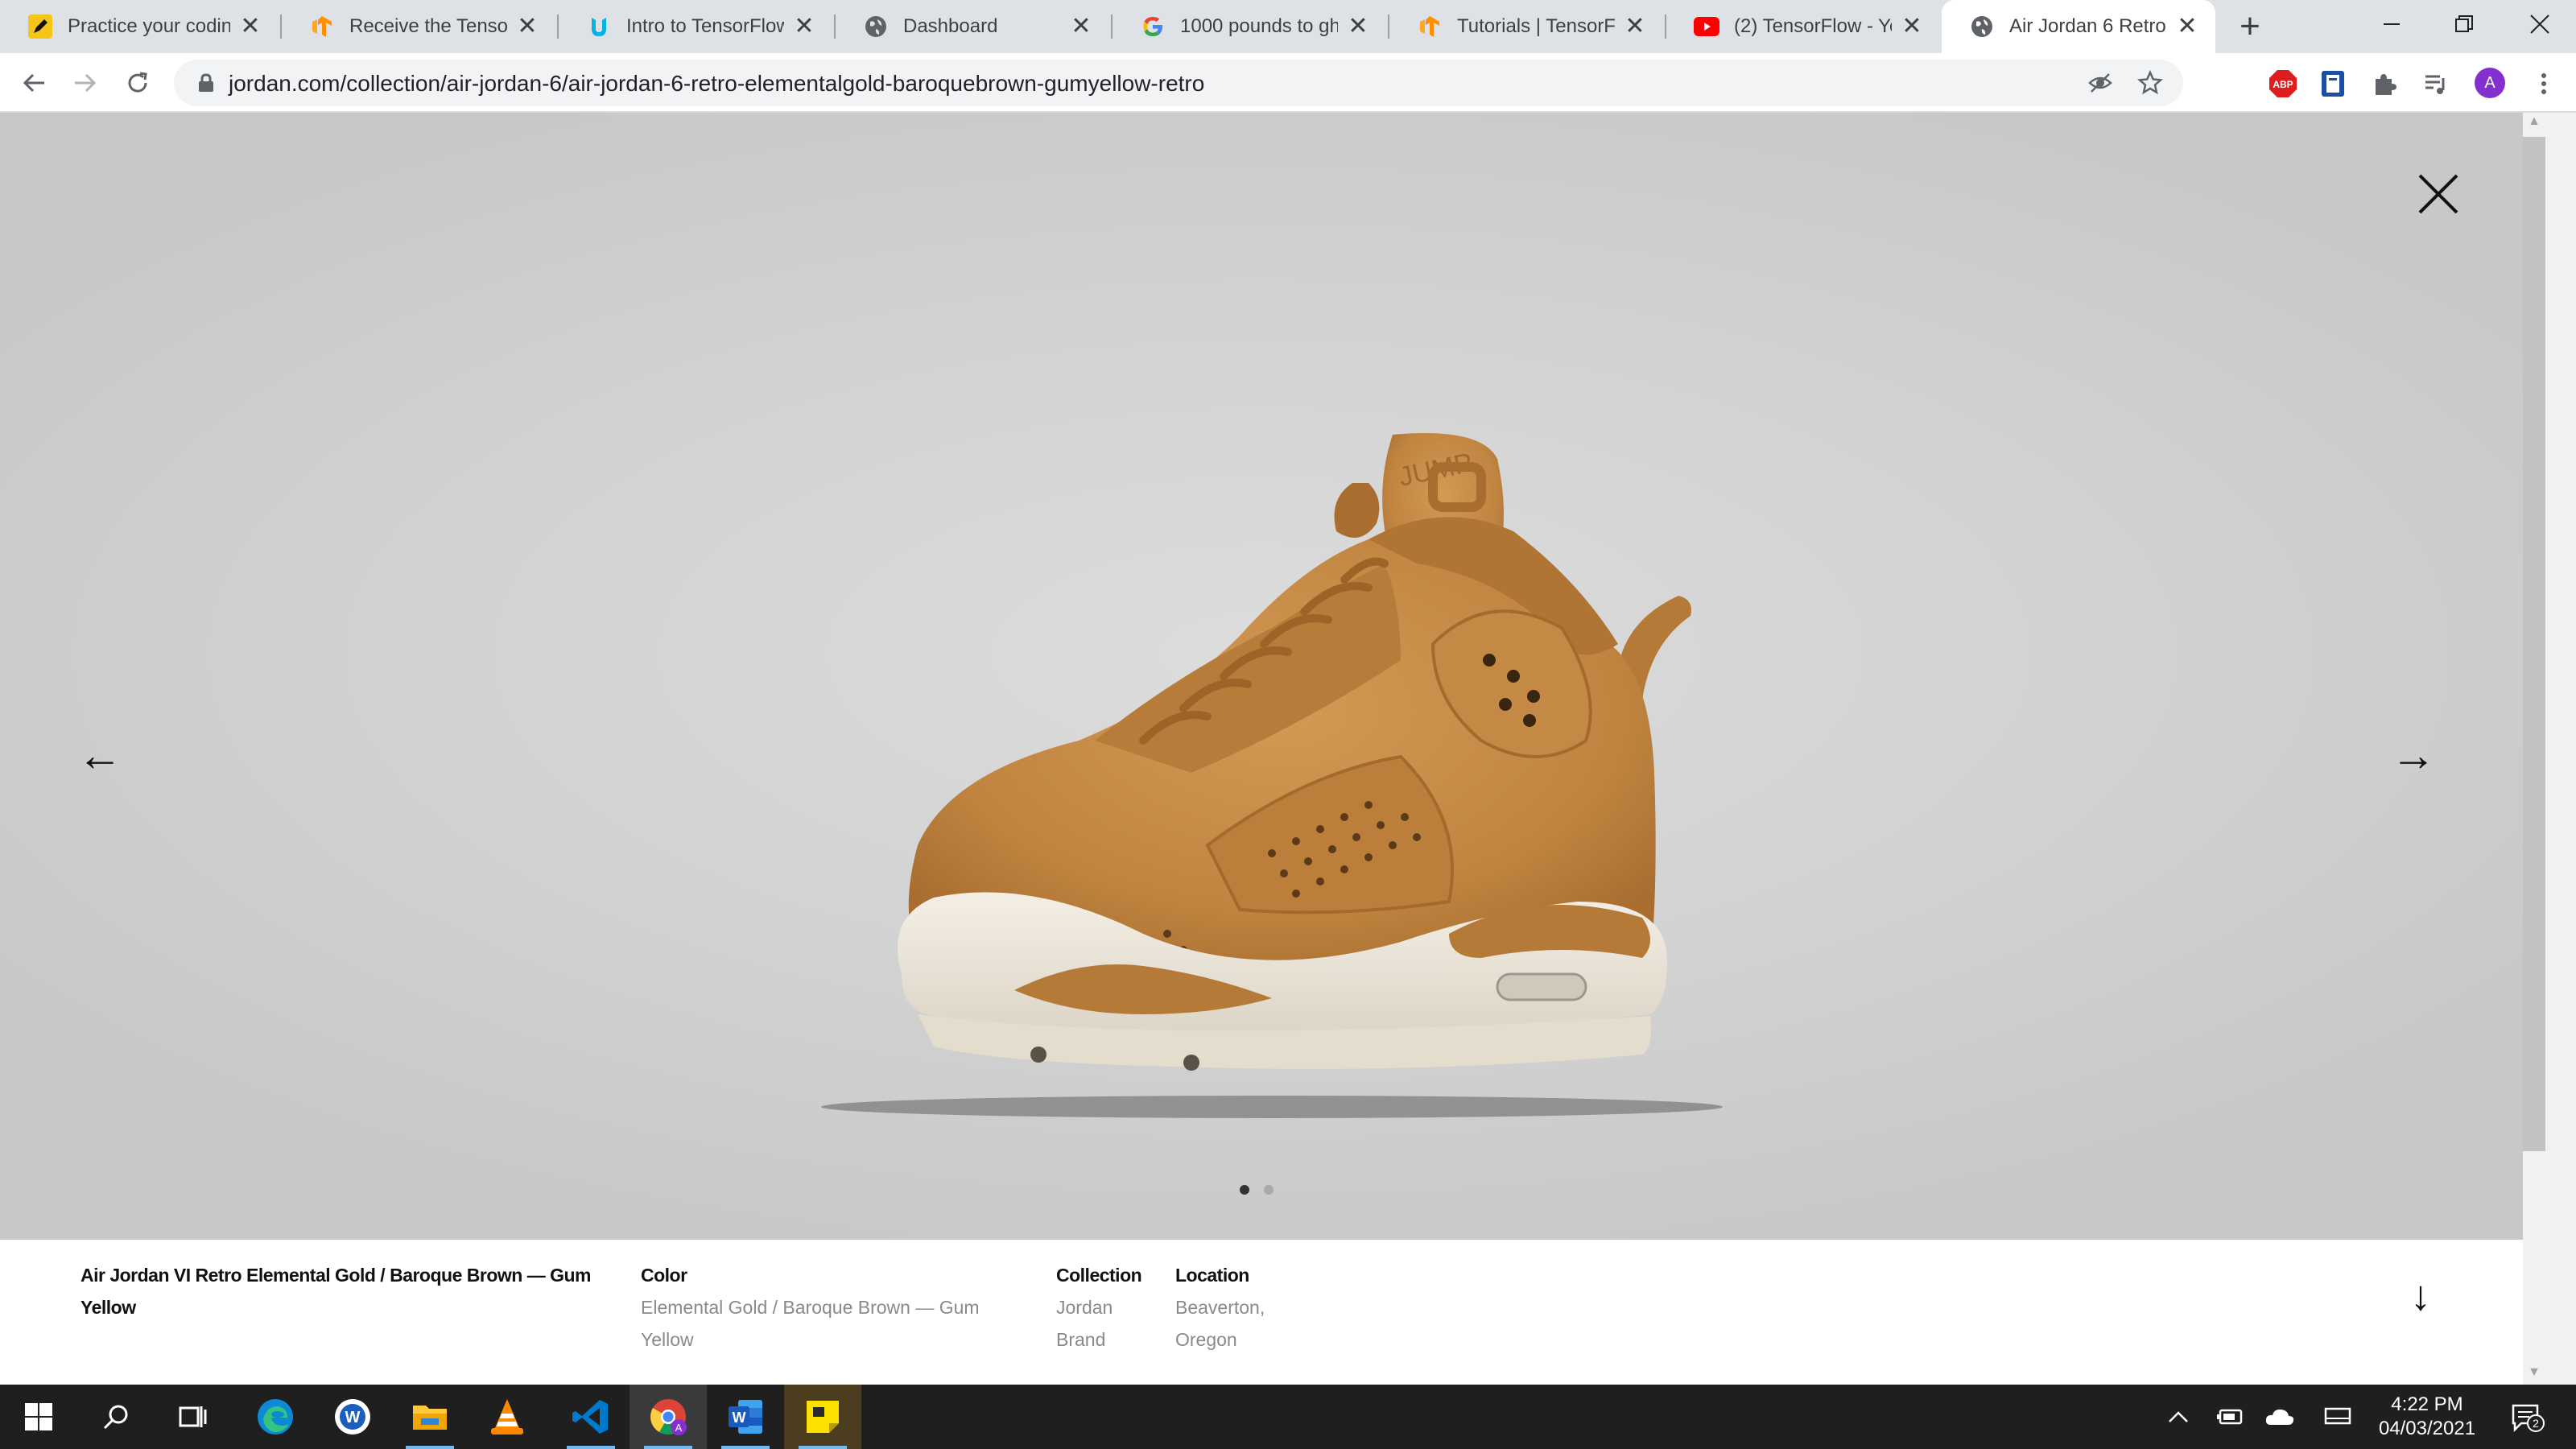  What do you see at coordinates (2413, 755) in the screenshot?
I see `next-slide-arrow: →` at bounding box center [2413, 755].